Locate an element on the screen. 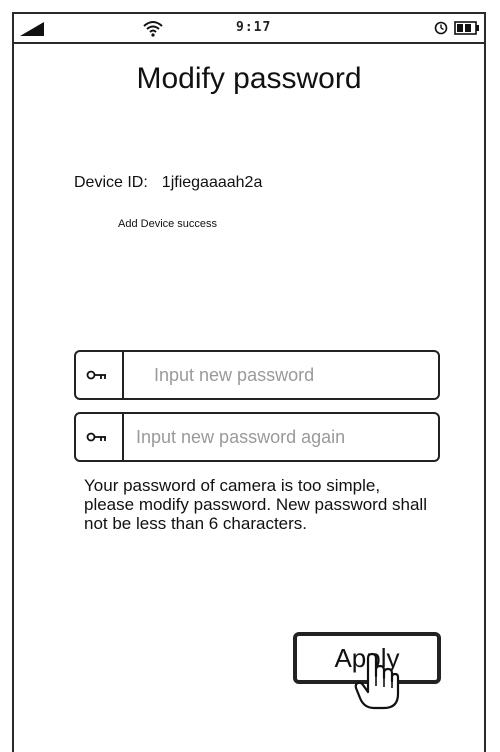  device-id-label: Device ID: is located at coordinates (111, 182).